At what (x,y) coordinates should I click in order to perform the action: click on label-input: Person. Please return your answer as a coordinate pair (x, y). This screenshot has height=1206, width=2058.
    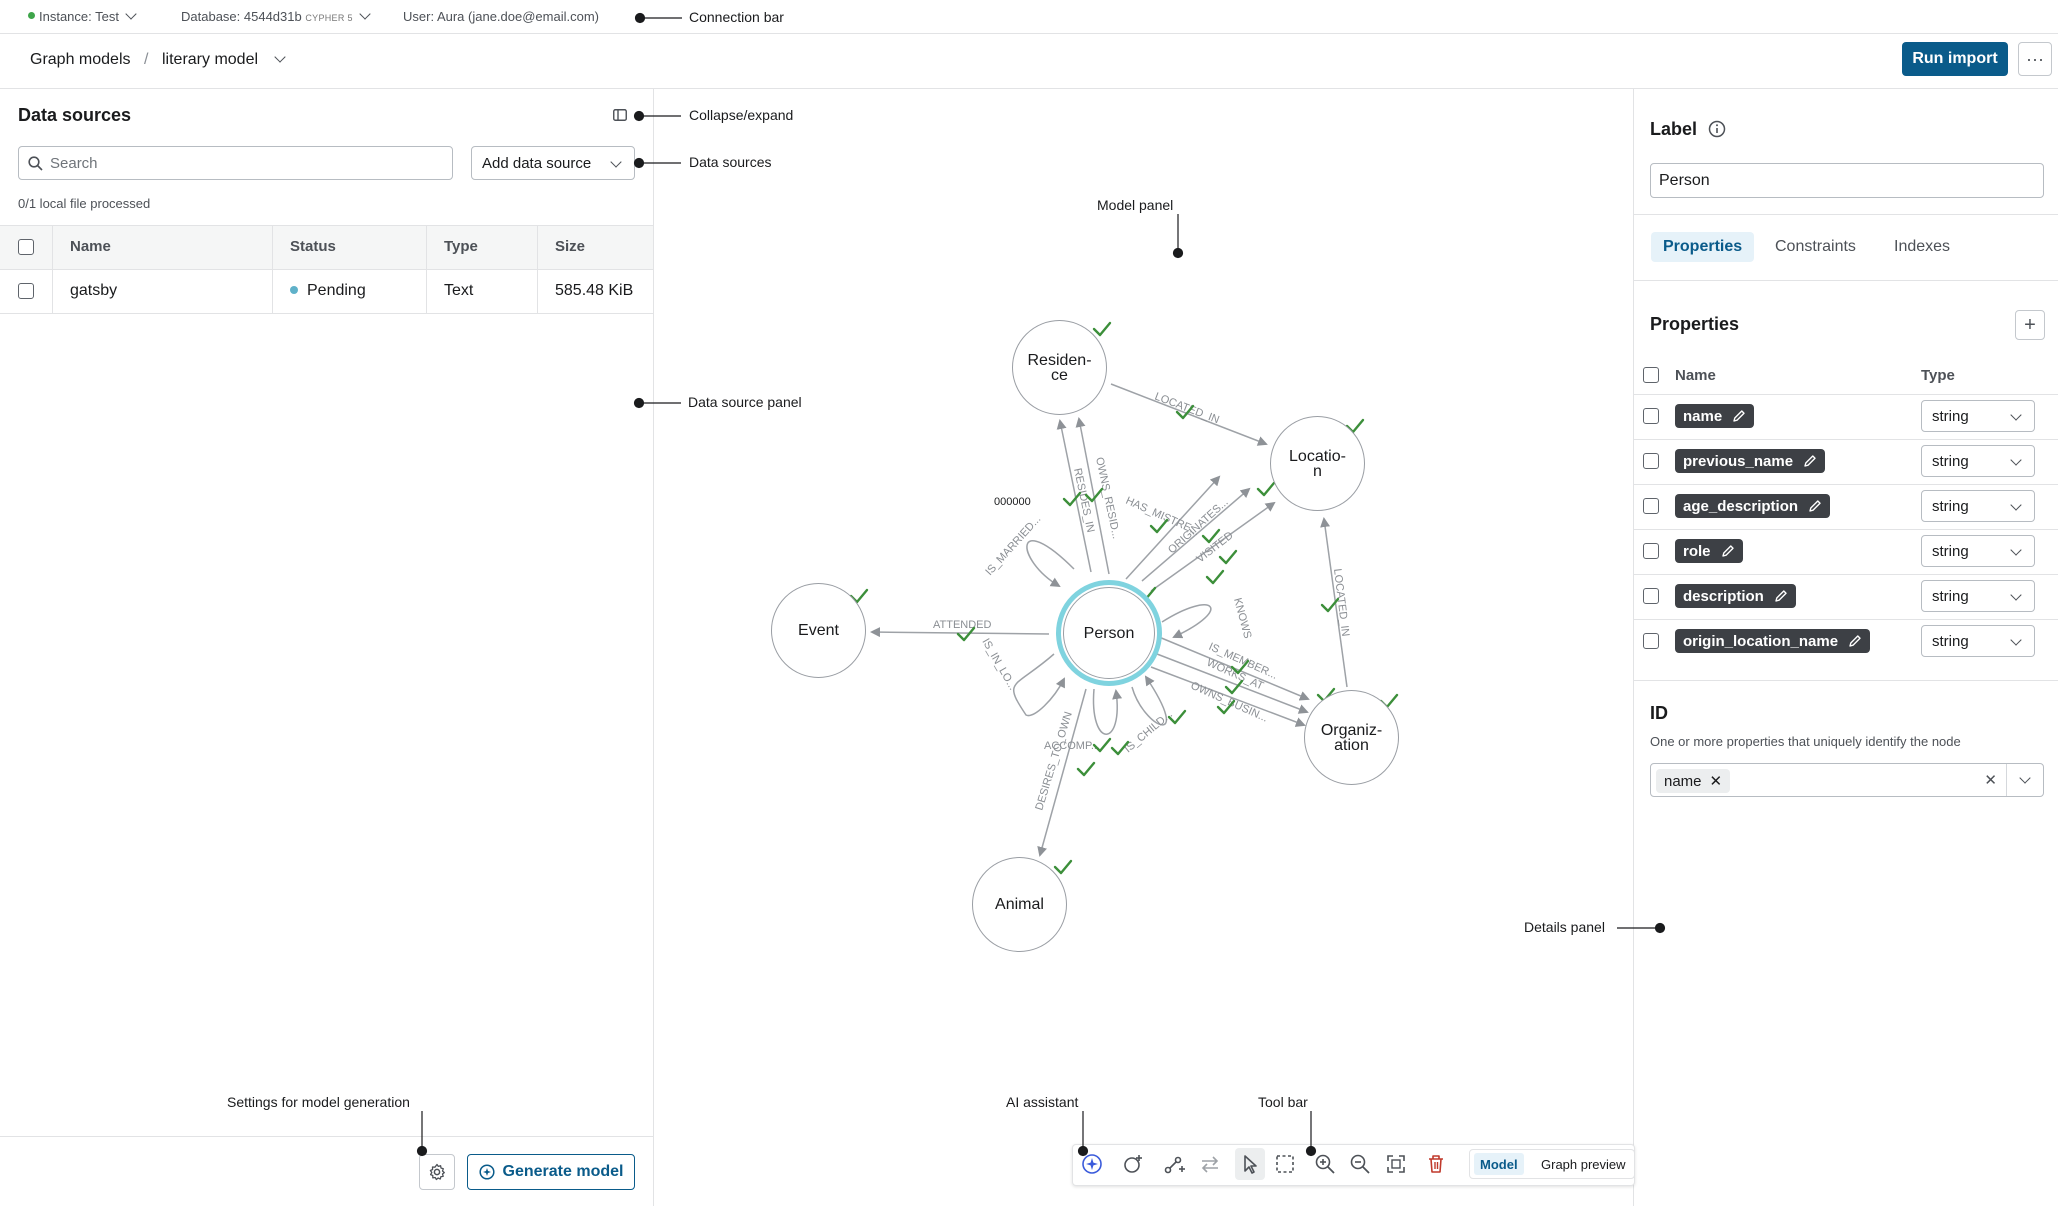
    Looking at the image, I should click on (1847, 180).